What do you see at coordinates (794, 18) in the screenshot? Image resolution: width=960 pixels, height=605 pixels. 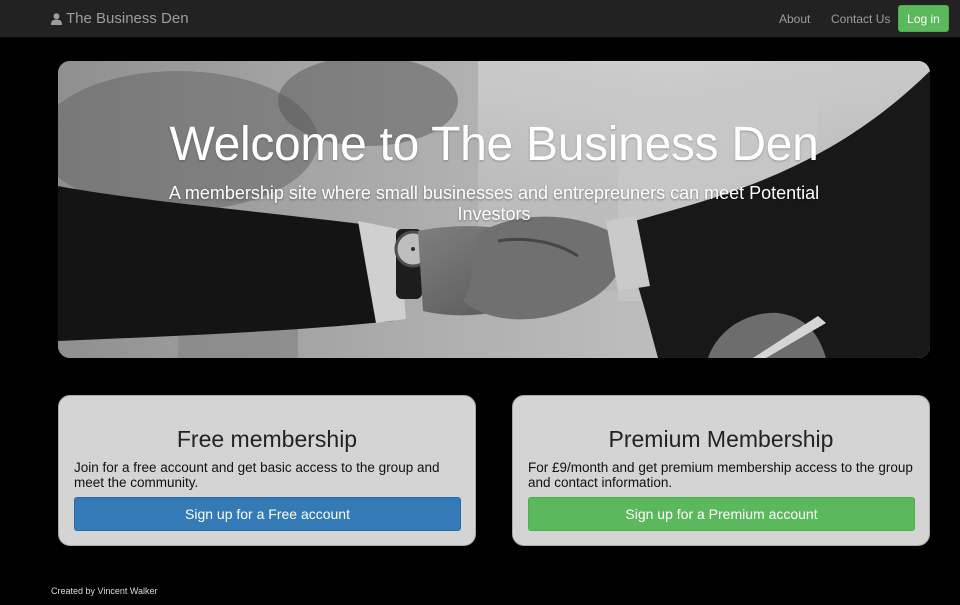 I see `nav-about-link: About` at bounding box center [794, 18].